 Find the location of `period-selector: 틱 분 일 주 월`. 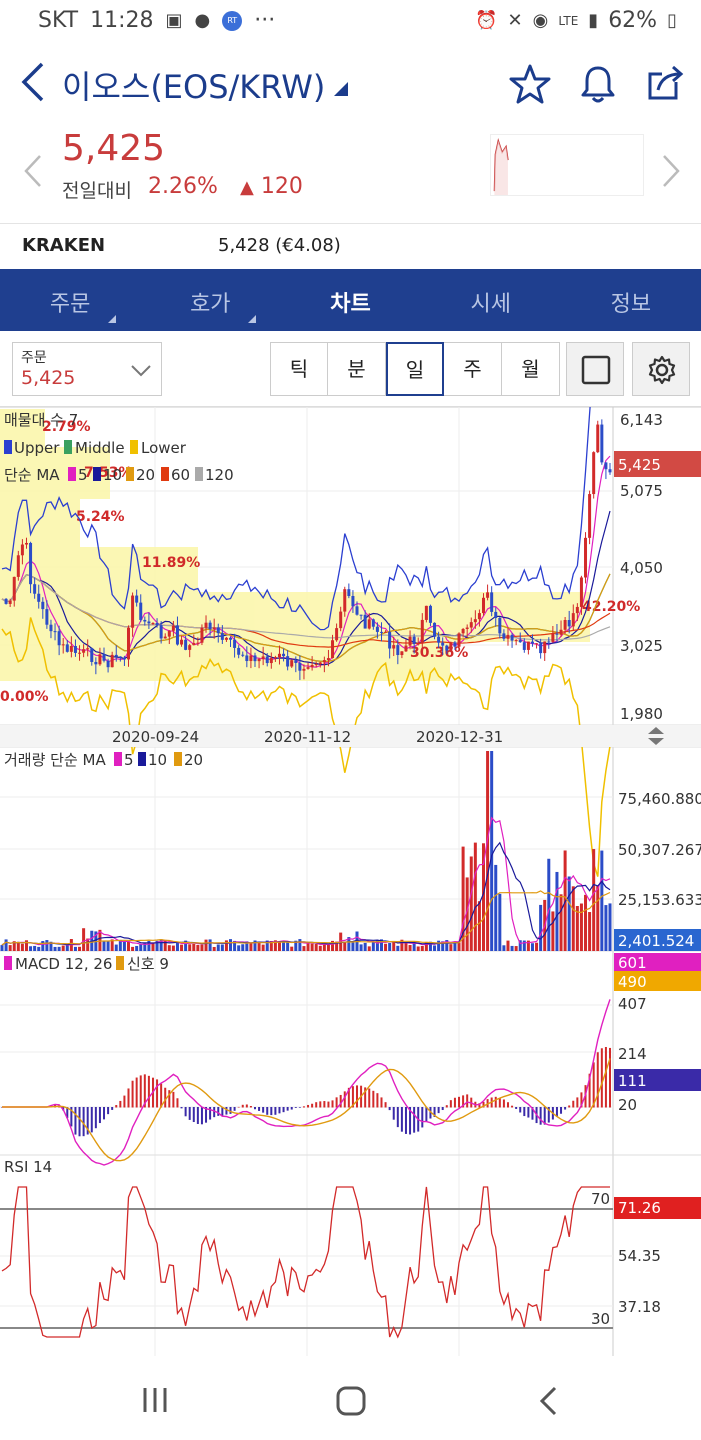

period-selector: 틱 분 일 주 월 is located at coordinates (415, 369).